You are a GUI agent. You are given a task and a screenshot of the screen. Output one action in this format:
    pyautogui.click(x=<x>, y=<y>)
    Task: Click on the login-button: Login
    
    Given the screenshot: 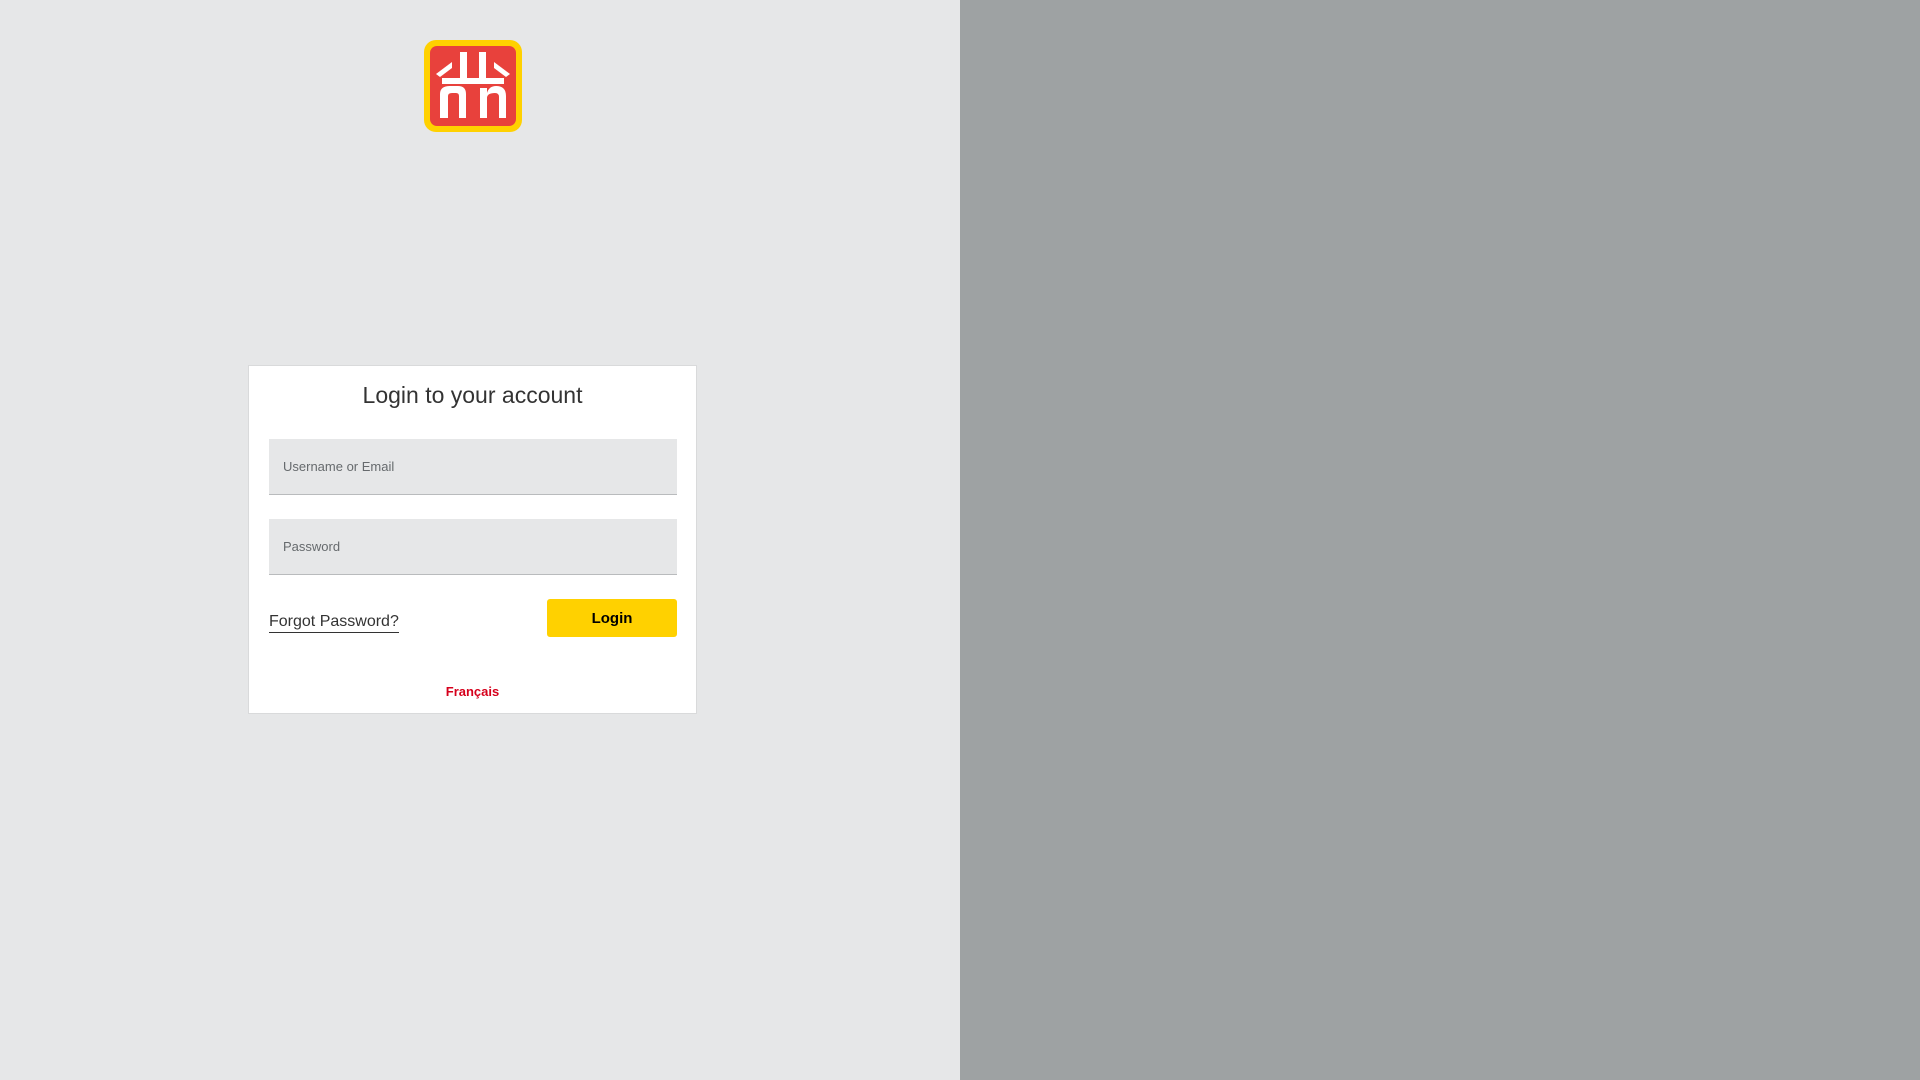 What is the action you would take?
    pyautogui.click(x=612, y=618)
    